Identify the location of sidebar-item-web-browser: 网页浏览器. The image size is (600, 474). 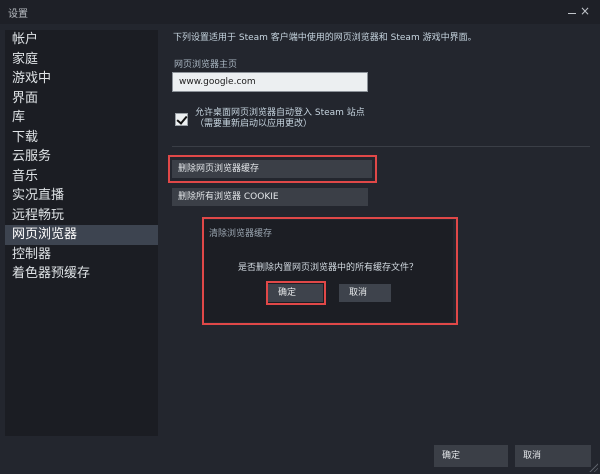
(81, 235).